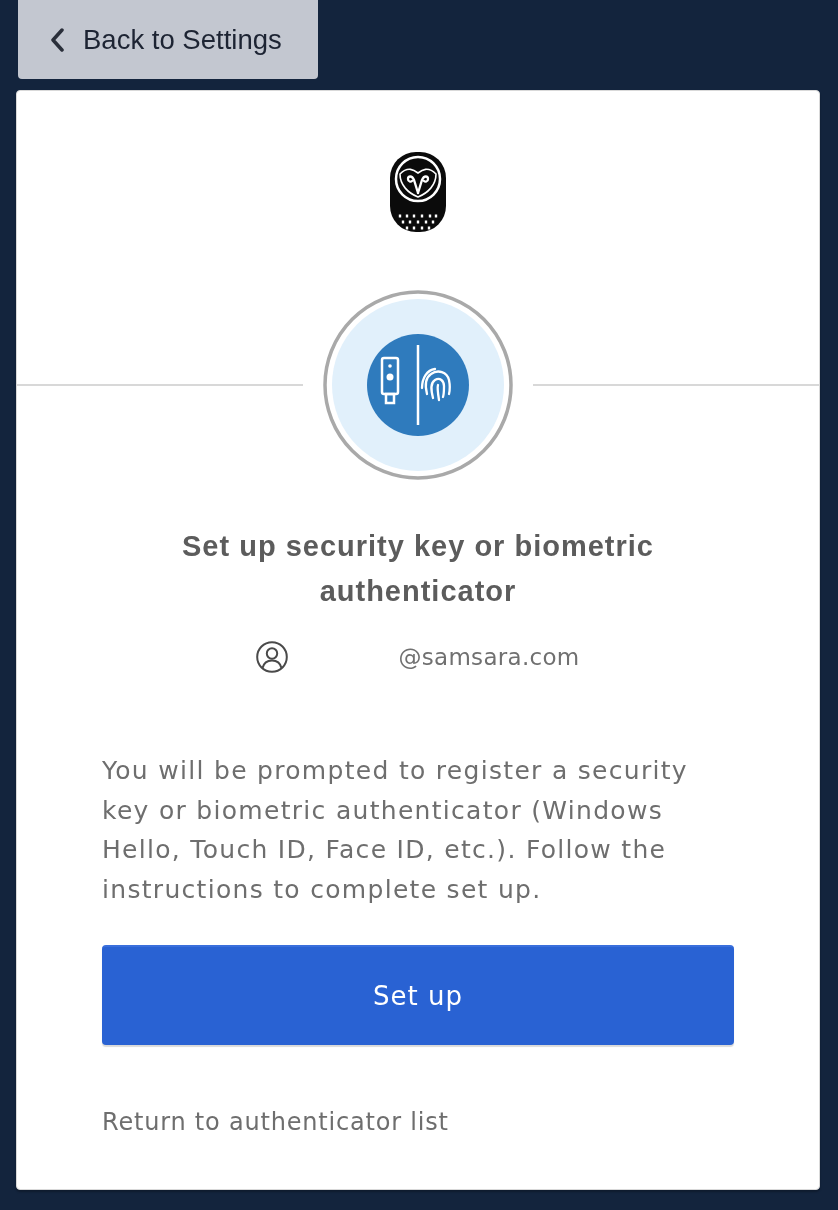  I want to click on owl-logo-icon, so click(418, 192).